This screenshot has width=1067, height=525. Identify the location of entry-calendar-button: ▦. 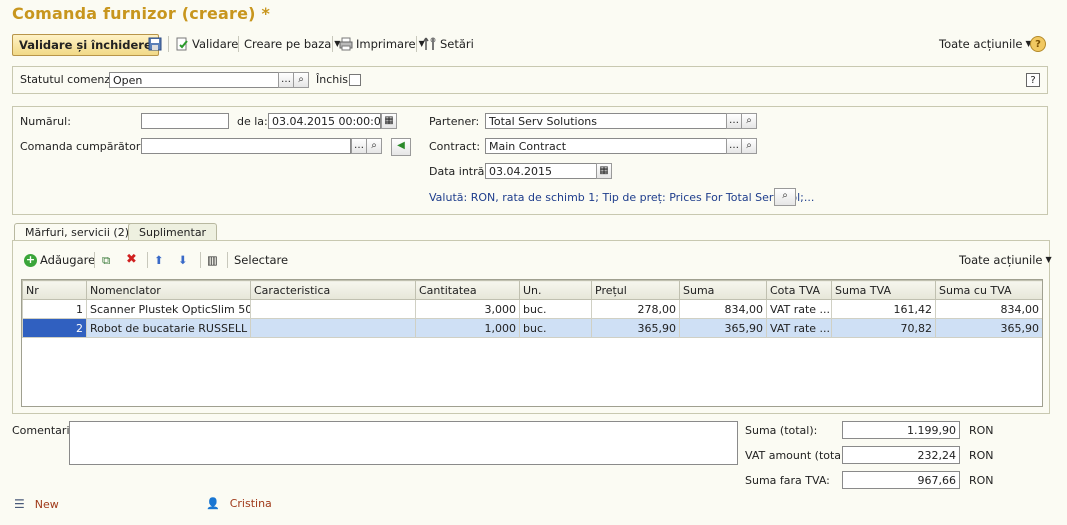
(604, 171).